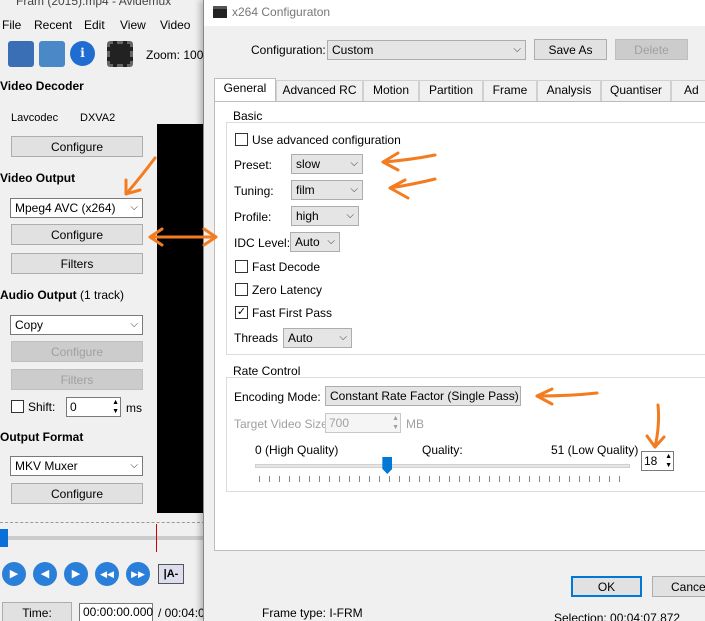  What do you see at coordinates (116, 612) in the screenshot?
I see `current-time-field: 00:00:00.000` at bounding box center [116, 612].